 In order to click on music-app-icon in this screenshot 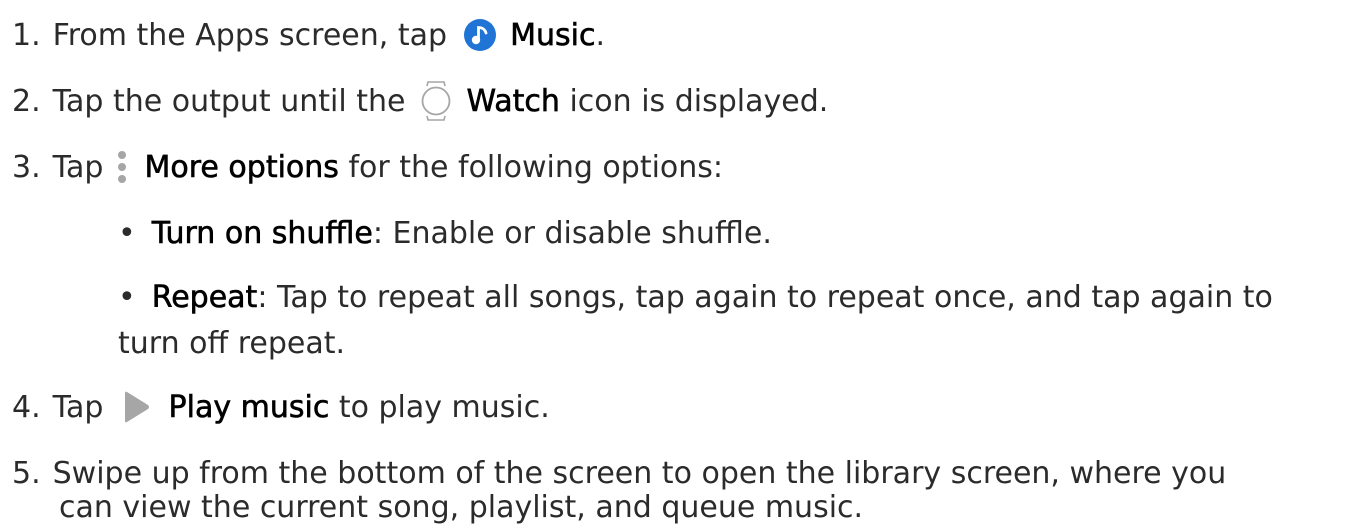, I will do `click(480, 35)`.